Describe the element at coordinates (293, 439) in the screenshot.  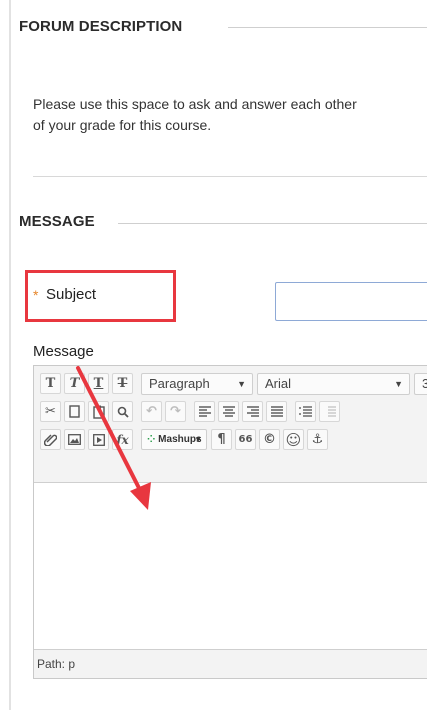
I see `emoticon-button: ☺` at that location.